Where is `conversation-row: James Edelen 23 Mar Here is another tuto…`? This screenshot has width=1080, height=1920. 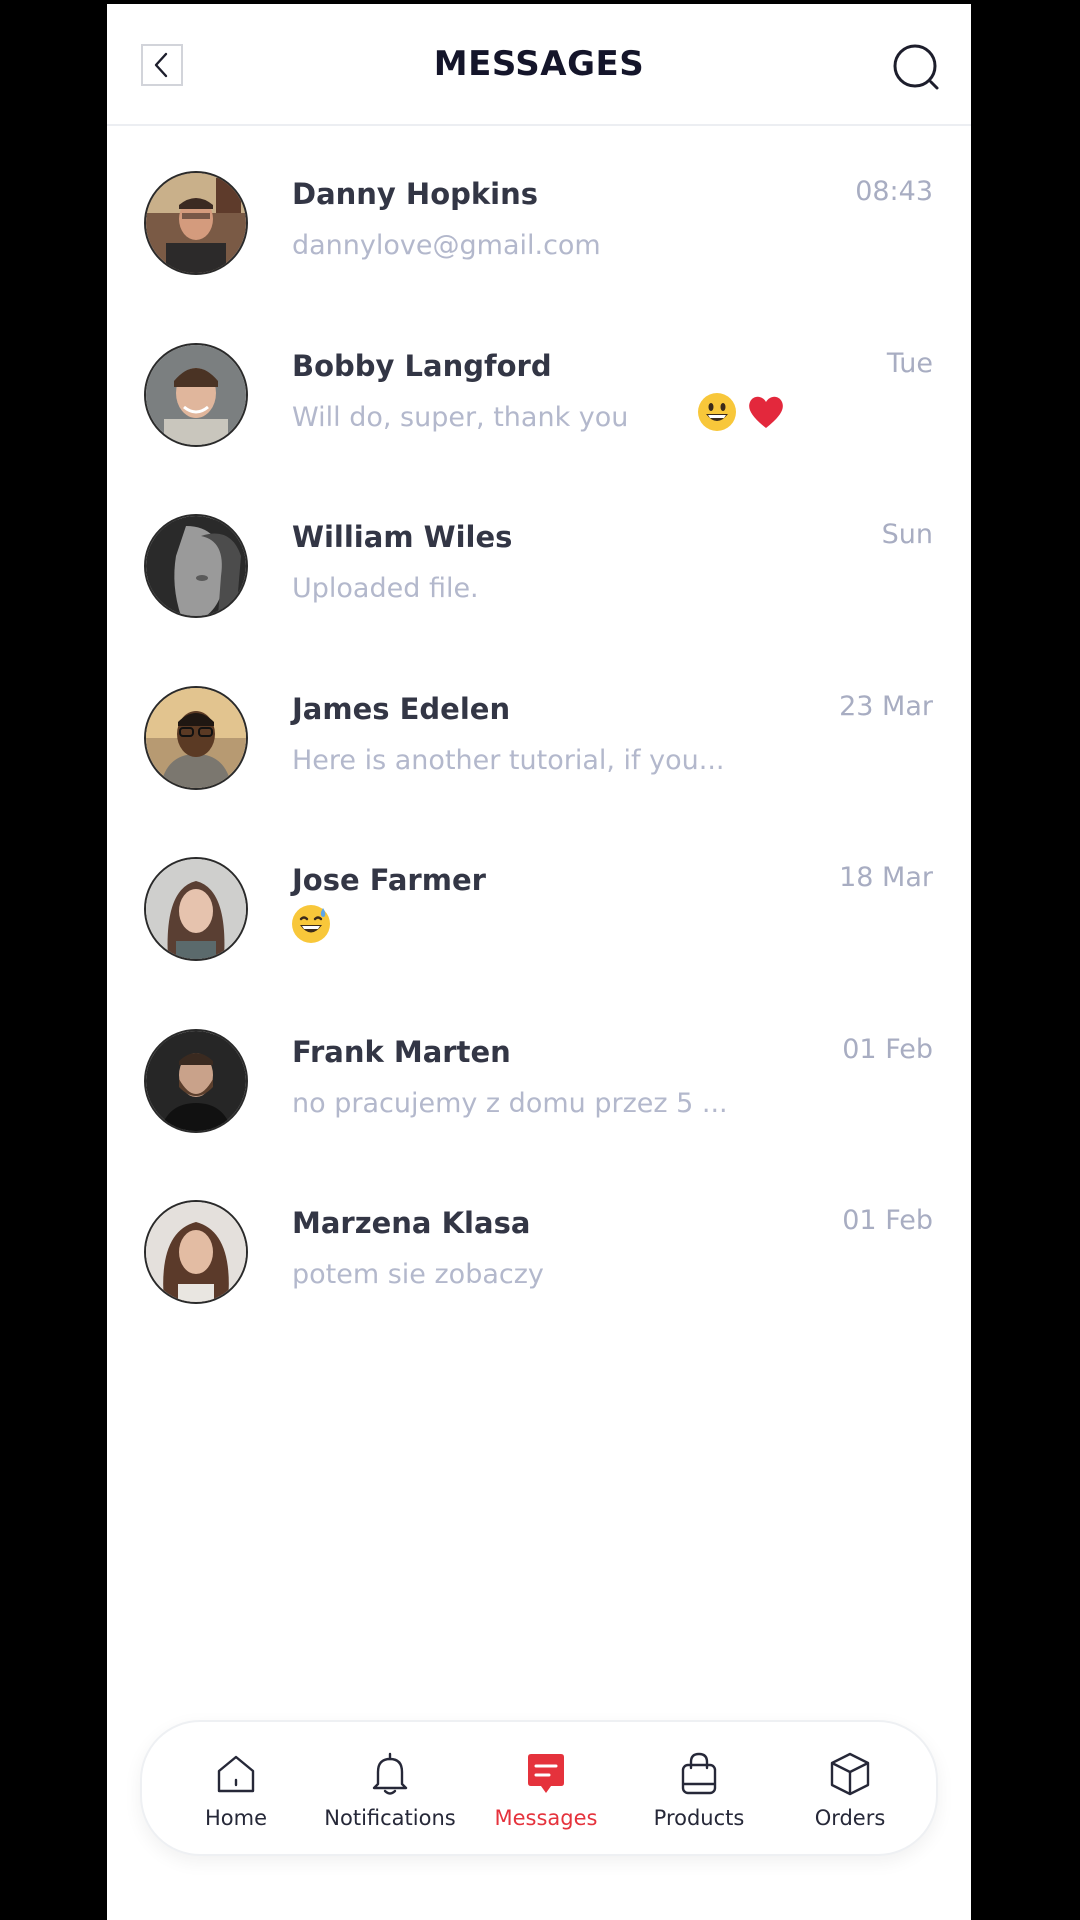
conversation-row: James Edelen 23 Mar Here is another tuto… is located at coordinates (539, 727).